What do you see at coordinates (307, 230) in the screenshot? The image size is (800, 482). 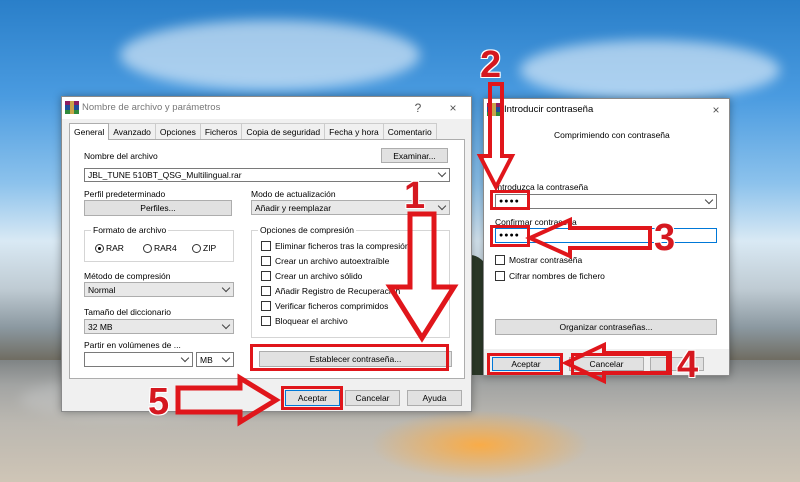 I see `compression-options-label: Opciones de compresión` at bounding box center [307, 230].